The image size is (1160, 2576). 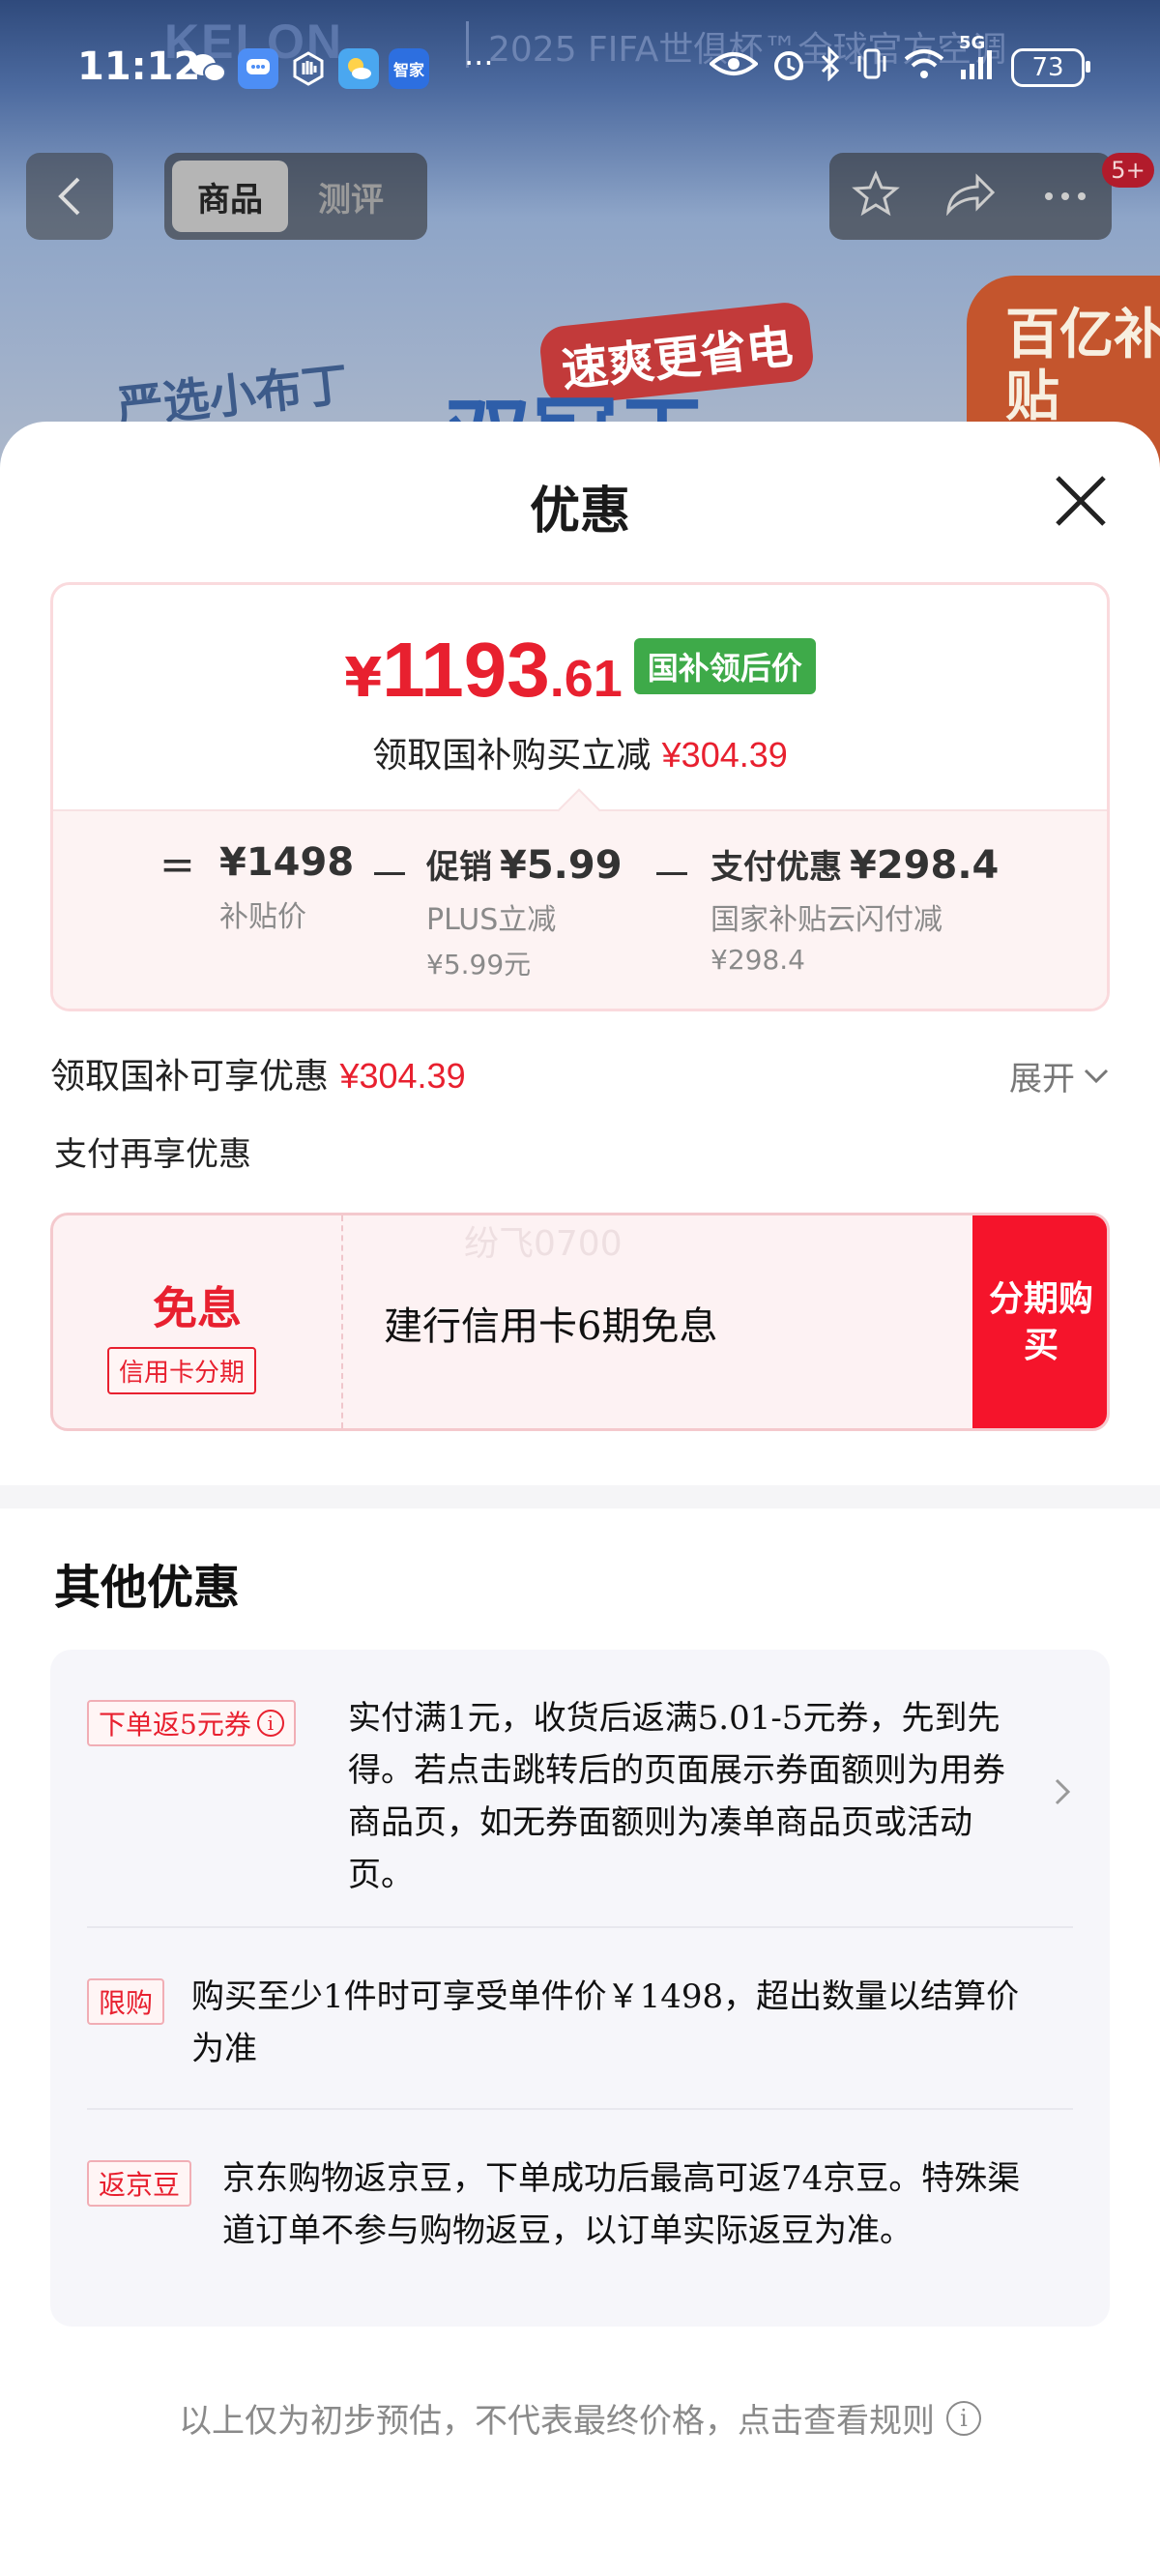 I want to click on battery-indicator: 73, so click(x=1051, y=67).